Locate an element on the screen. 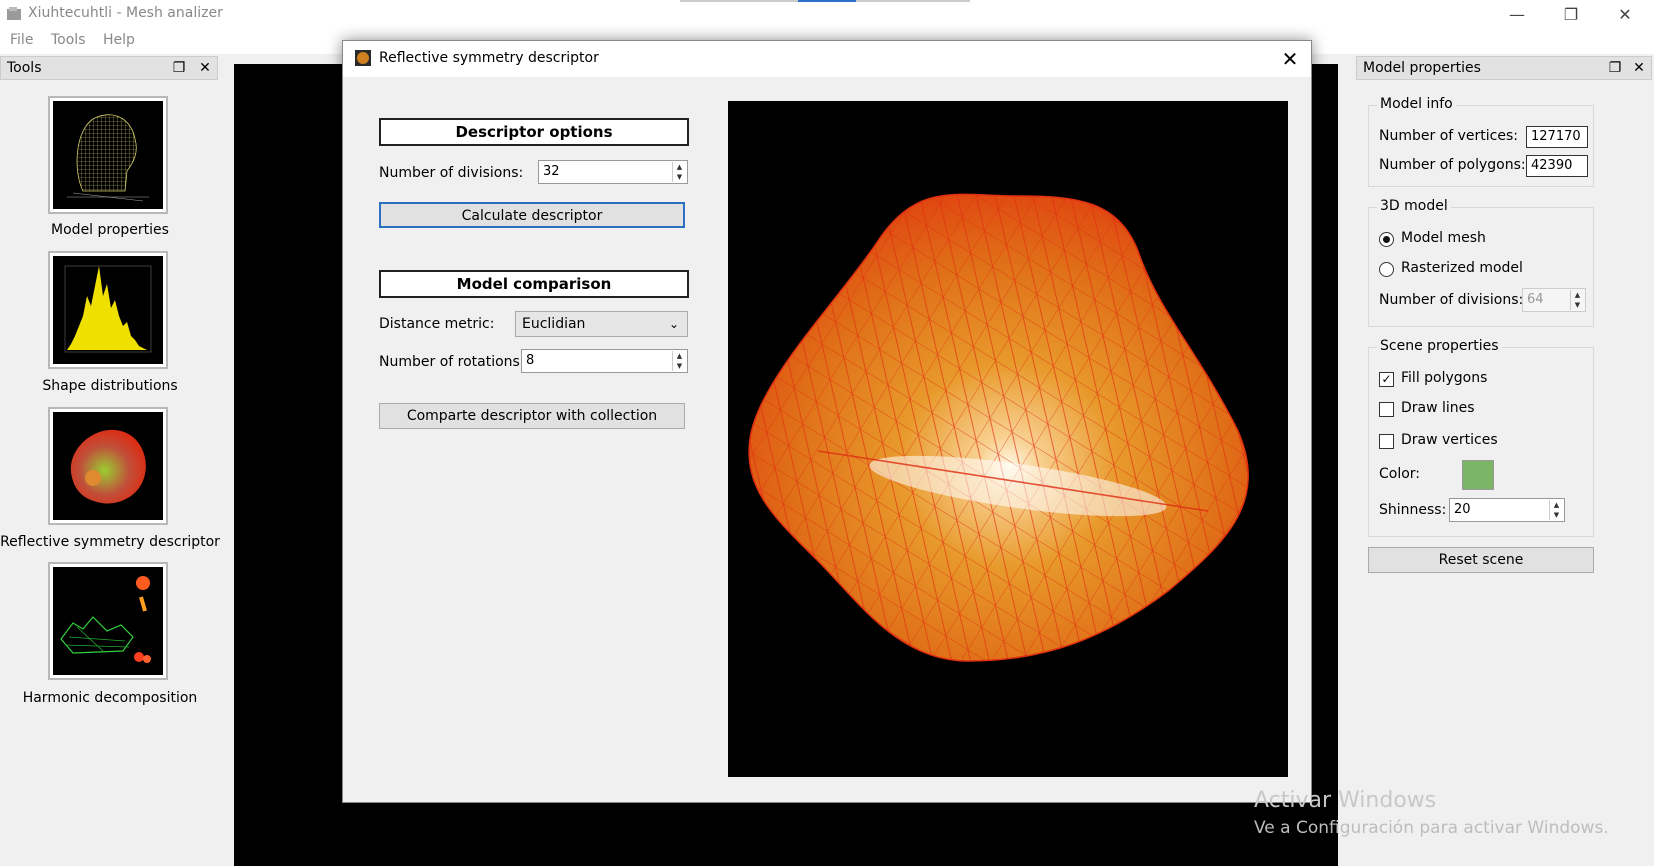 This screenshot has height=866, width=1654. color-label: Color: is located at coordinates (1400, 474).